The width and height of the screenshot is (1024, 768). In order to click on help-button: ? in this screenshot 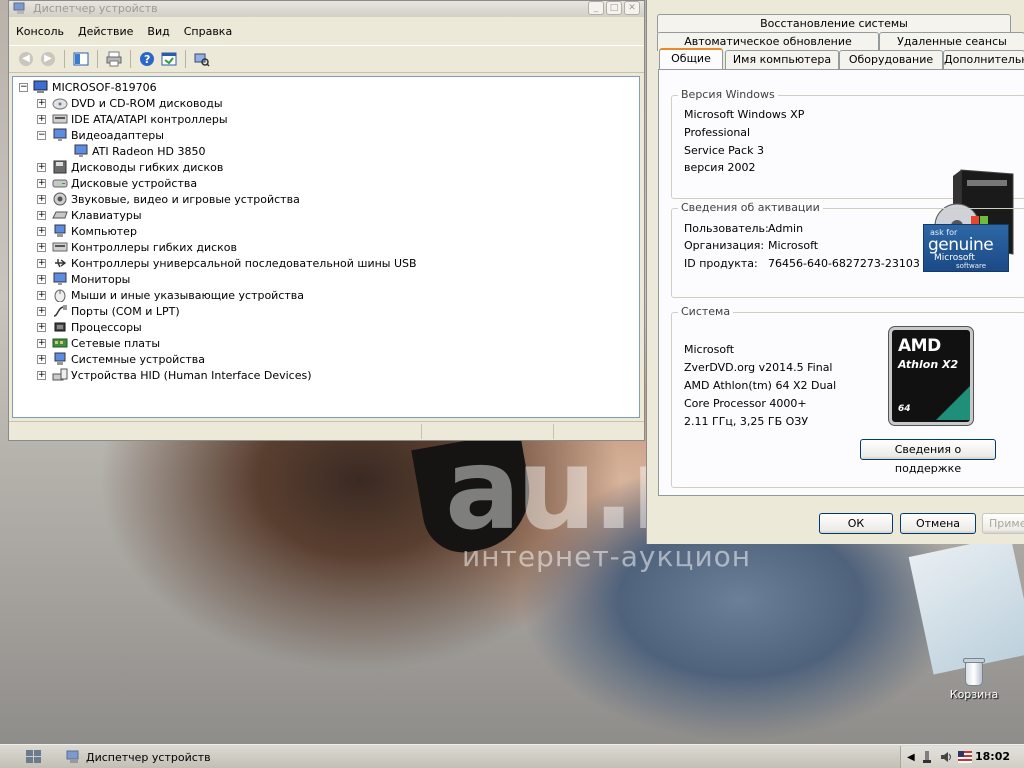, I will do `click(147, 59)`.